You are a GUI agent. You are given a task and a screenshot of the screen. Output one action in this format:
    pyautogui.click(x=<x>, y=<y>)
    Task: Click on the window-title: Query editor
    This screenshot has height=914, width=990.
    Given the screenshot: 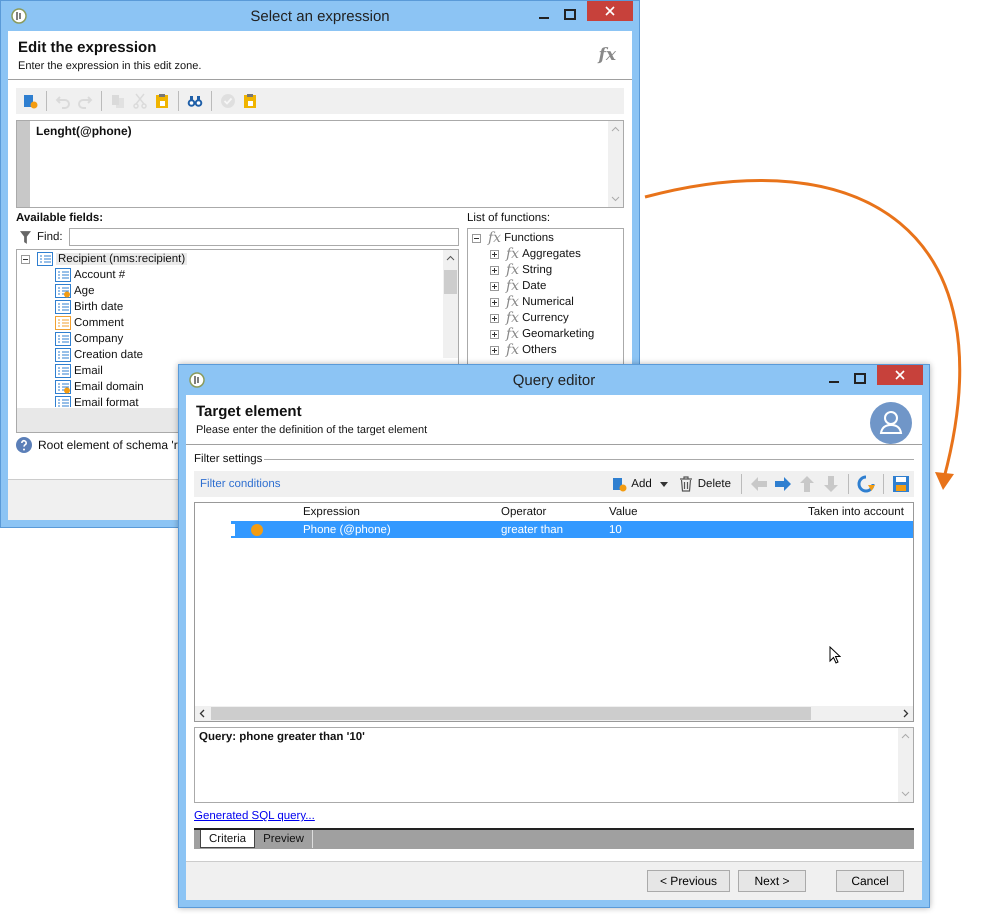 What is the action you would take?
    pyautogui.click(x=554, y=380)
    